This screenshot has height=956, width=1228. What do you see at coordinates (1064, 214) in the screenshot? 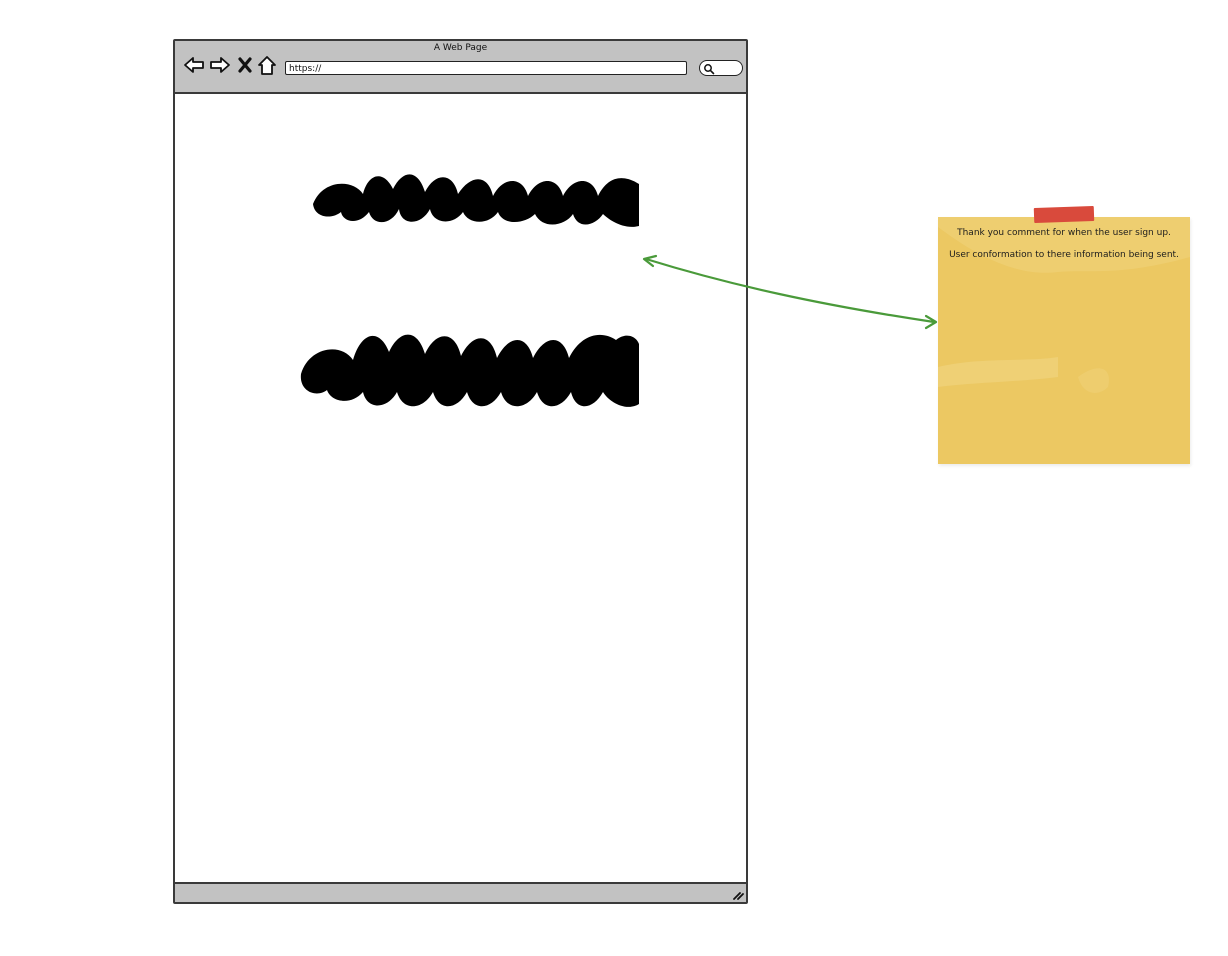
I see `sticky-tape` at bounding box center [1064, 214].